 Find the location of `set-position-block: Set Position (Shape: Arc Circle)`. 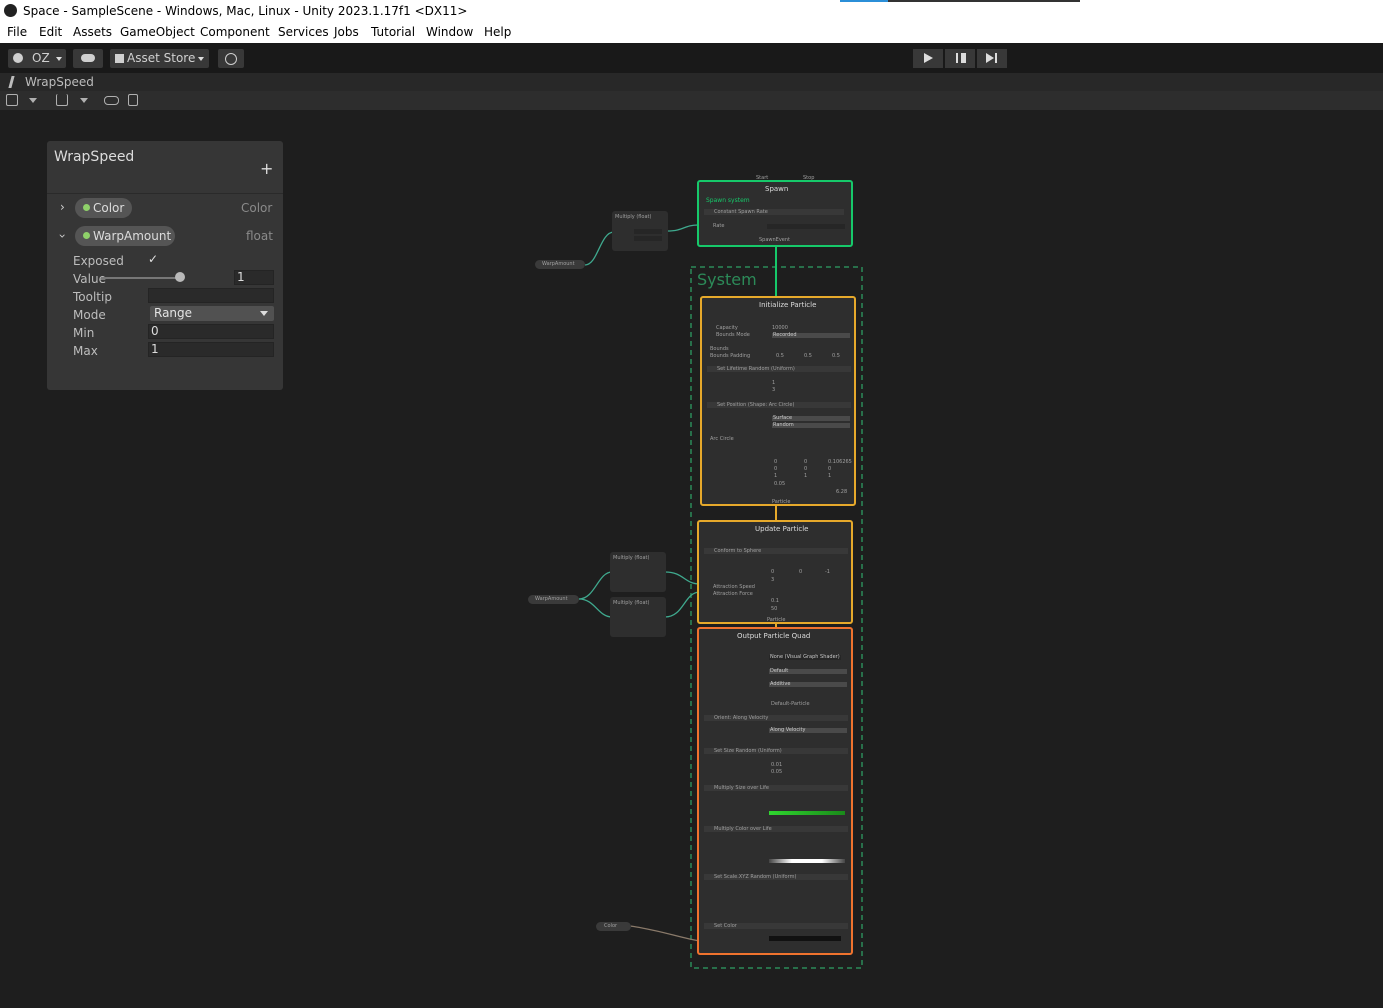

set-position-block: Set Position (Shape: Arc Circle) is located at coordinates (779, 405).